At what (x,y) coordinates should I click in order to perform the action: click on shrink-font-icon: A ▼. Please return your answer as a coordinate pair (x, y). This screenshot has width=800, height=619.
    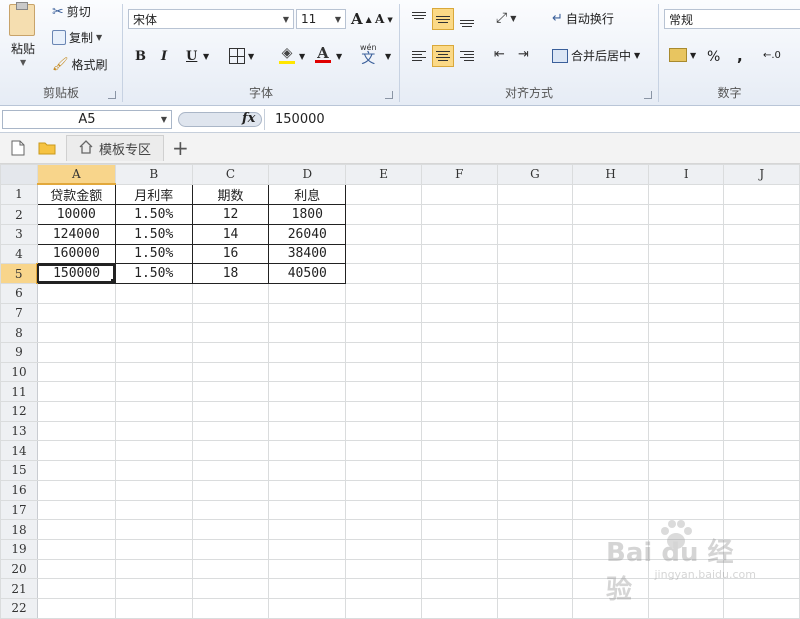
    Looking at the image, I should click on (384, 19).